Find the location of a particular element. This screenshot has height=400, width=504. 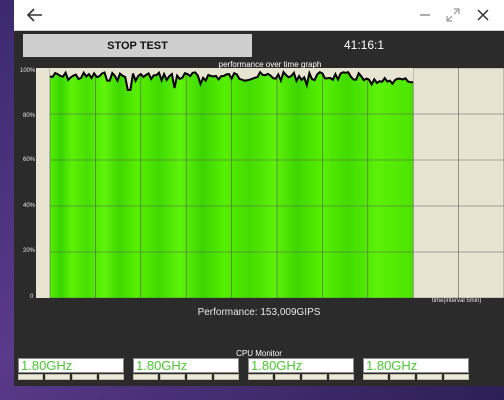

y-tick-0: 0 is located at coordinates (32, 297).